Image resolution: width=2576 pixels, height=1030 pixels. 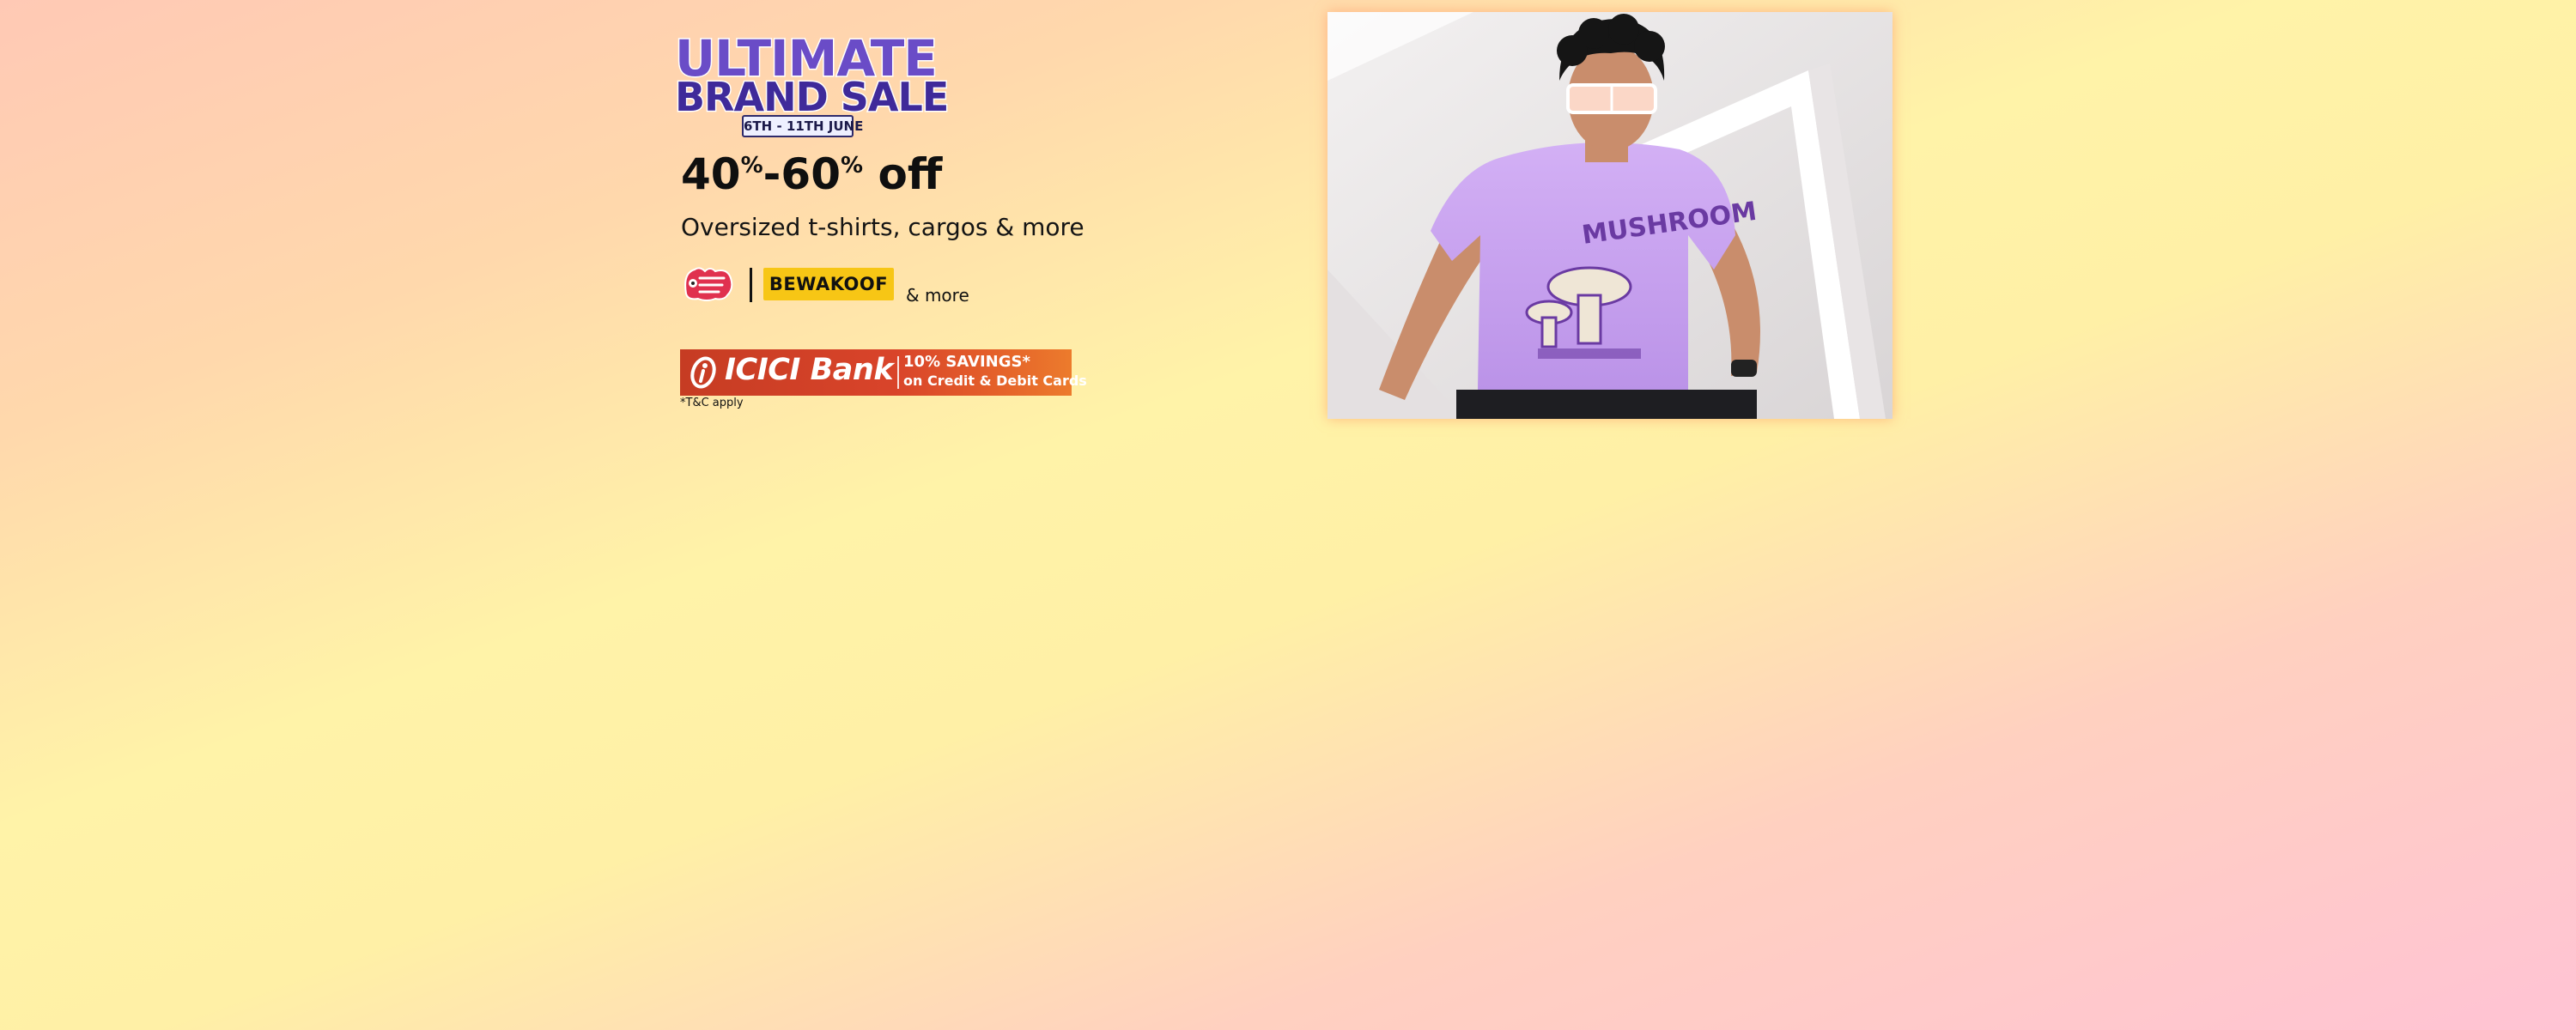 What do you see at coordinates (898, 372) in the screenshot?
I see `offer-separator` at bounding box center [898, 372].